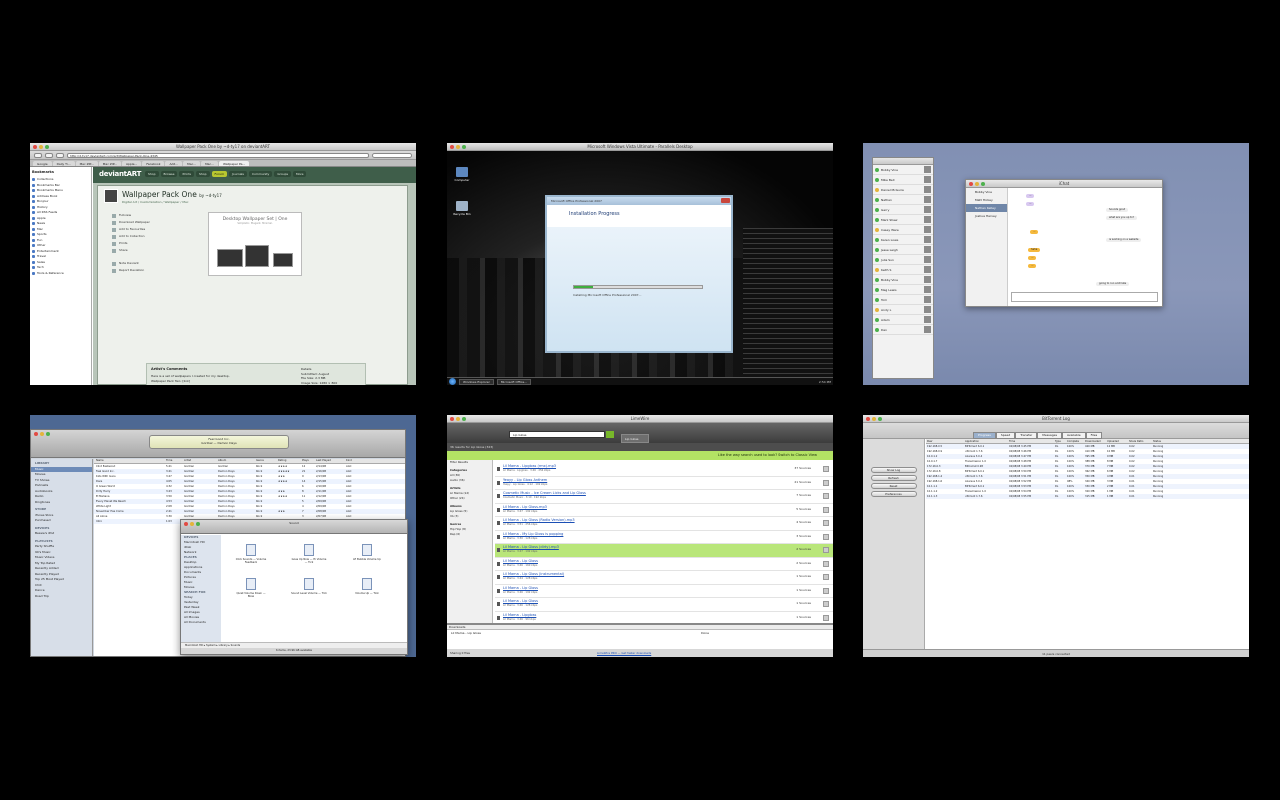  Describe the element at coordinates (288, 461) in the screenshot. I see `column-header: Rating` at that location.